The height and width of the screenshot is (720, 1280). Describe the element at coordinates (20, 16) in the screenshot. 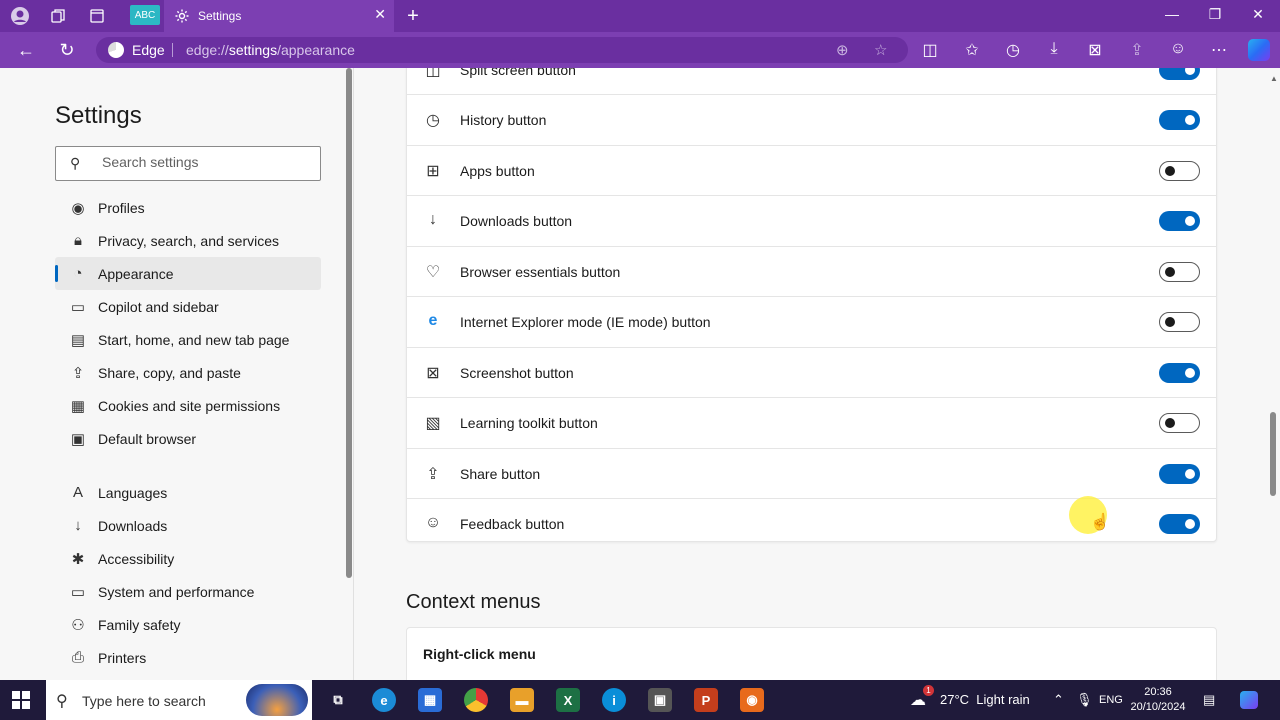

I see `profile-avatar-icon` at that location.